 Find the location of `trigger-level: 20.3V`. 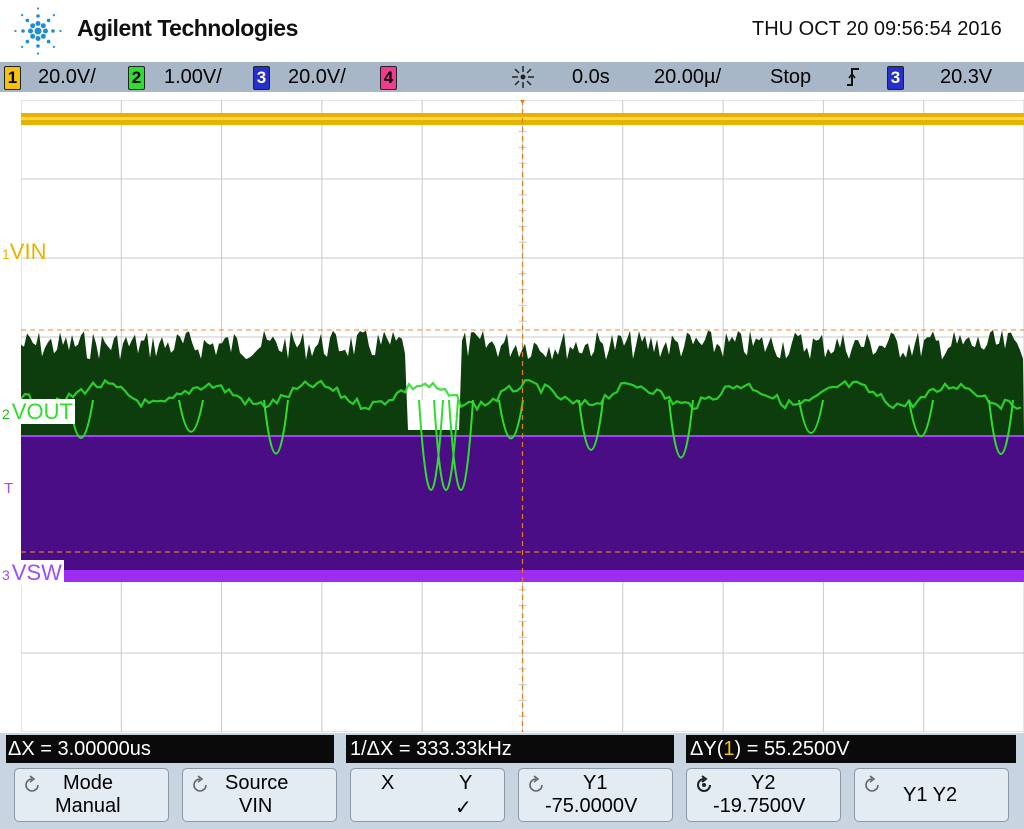

trigger-level: 20.3V is located at coordinates (966, 77).